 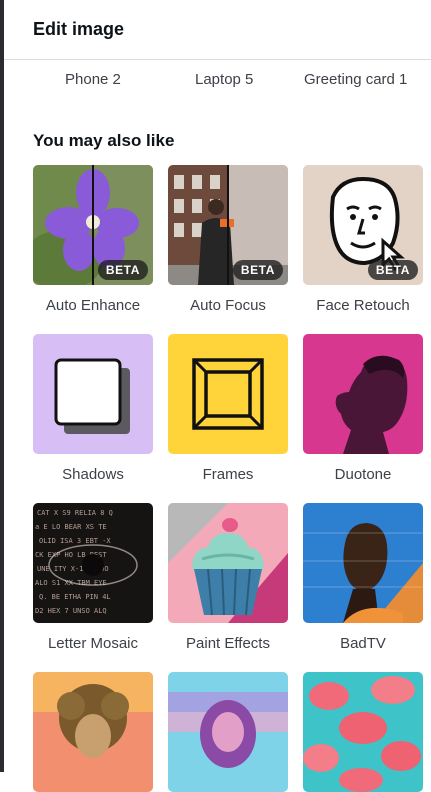 What do you see at coordinates (93, 394) in the screenshot?
I see `shadow-square-icon` at bounding box center [93, 394].